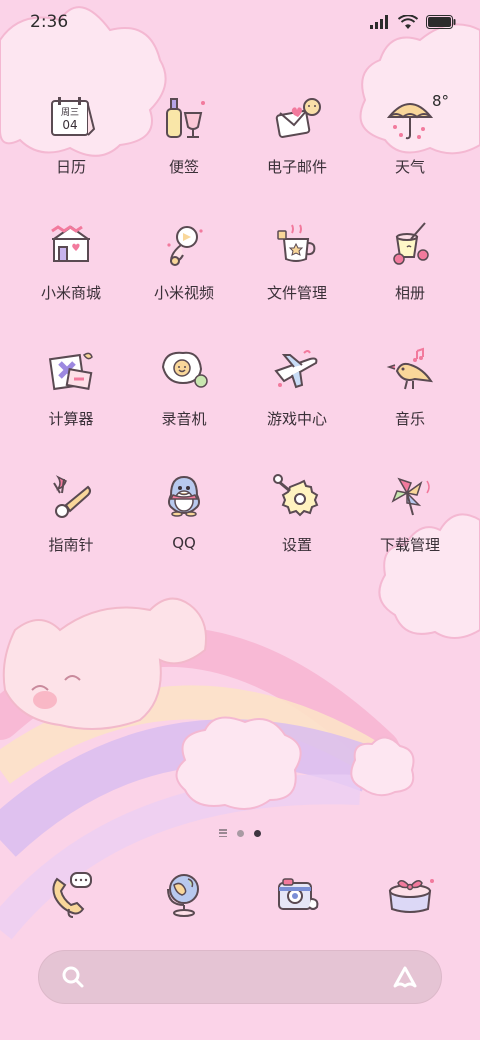  I want to click on app-label: 相册, so click(409, 293).